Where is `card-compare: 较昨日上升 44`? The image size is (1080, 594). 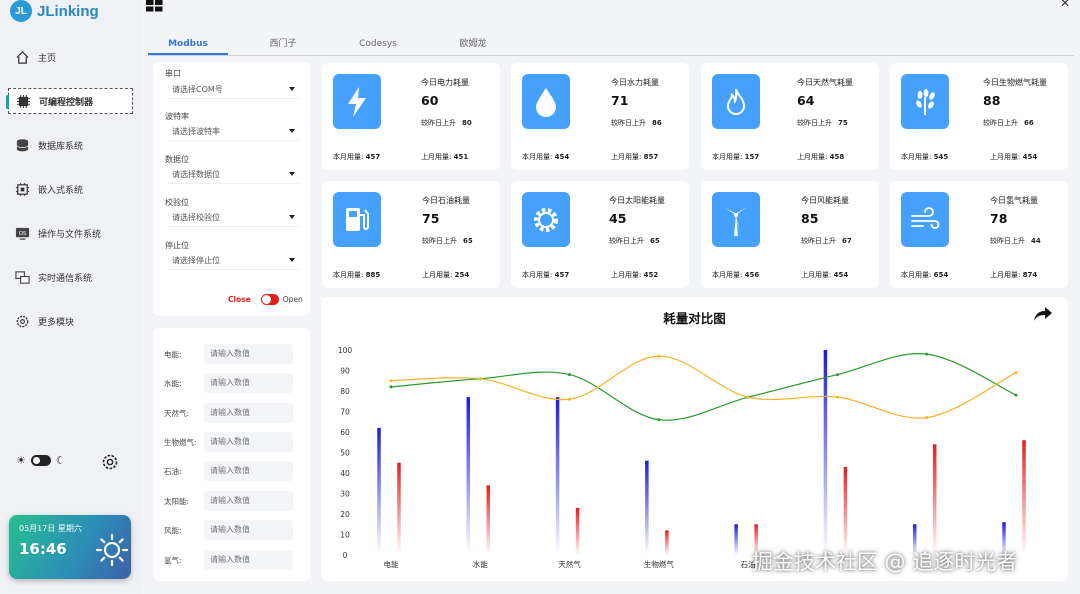
card-compare: 较昨日上升 44 is located at coordinates (1015, 241).